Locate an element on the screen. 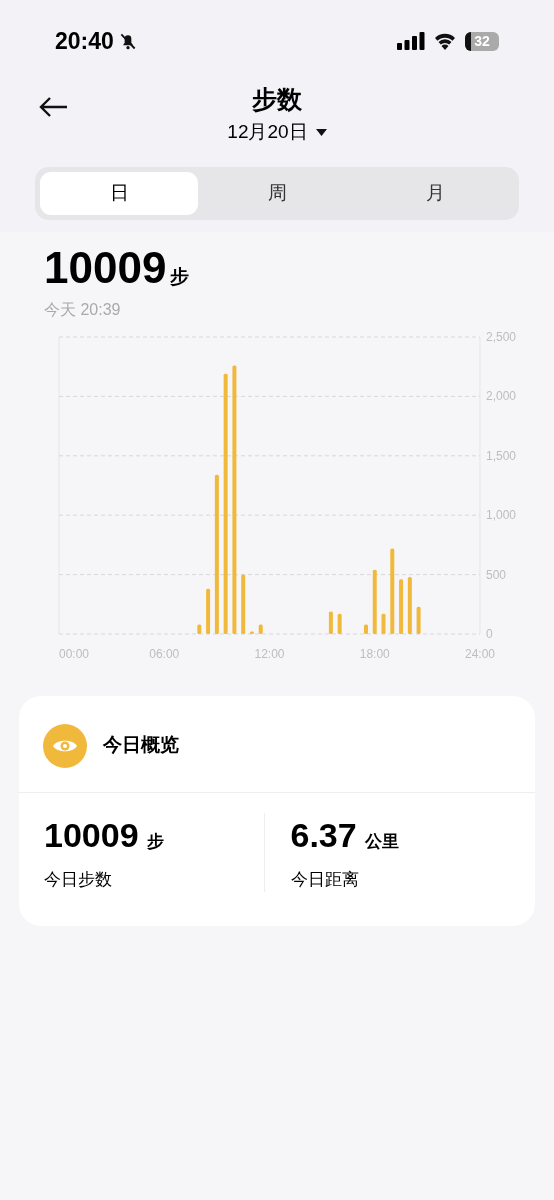 The height and width of the screenshot is (1200, 554). axis-label: 06:00 is located at coordinates (164, 653).